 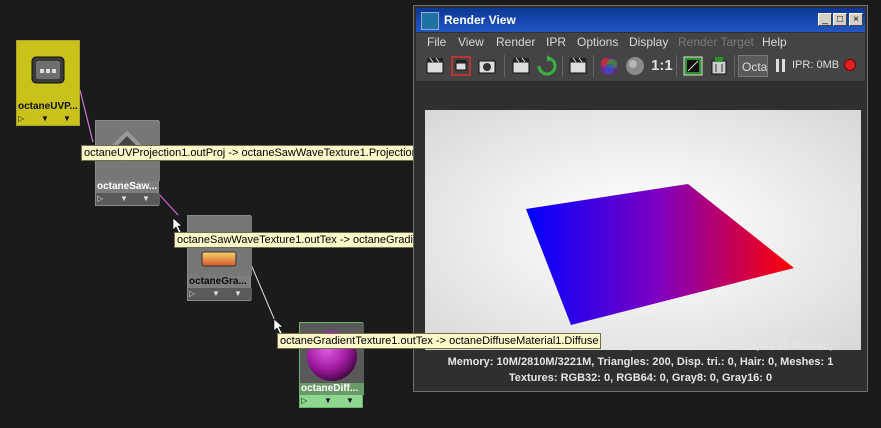 I want to click on record-icon, so click(x=850, y=65).